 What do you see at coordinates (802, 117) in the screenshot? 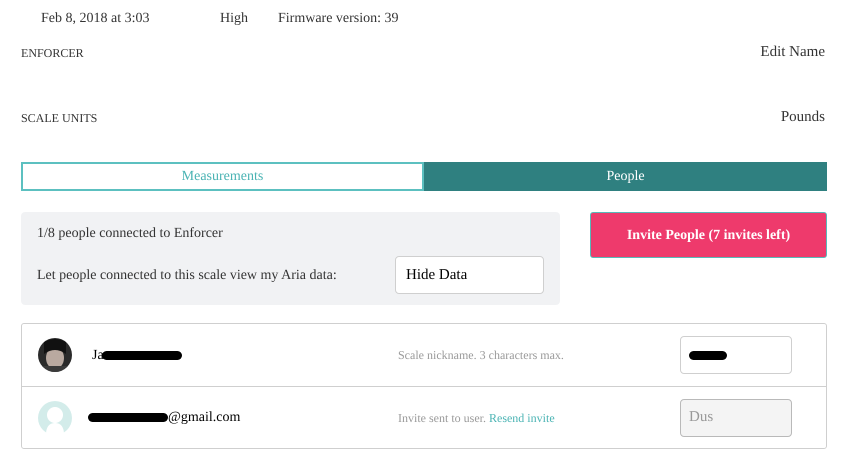
I see `setting-value: Pounds` at bounding box center [802, 117].